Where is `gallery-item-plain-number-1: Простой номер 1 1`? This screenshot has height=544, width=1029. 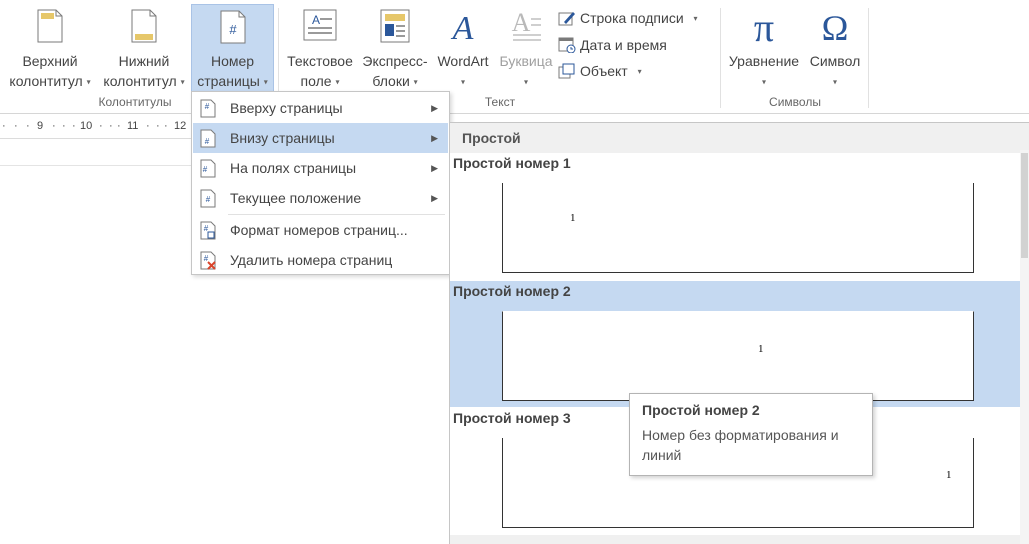 gallery-item-plain-number-1: Простой номер 1 1 is located at coordinates (739, 216).